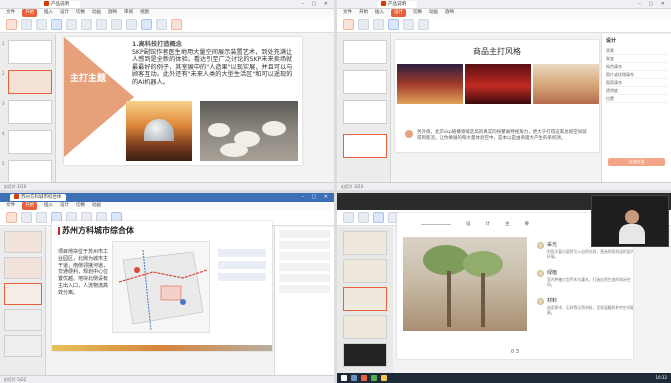  Describe the element at coordinates (27, 82) in the screenshot. I see `slide-thumb-selected: 2` at that location.